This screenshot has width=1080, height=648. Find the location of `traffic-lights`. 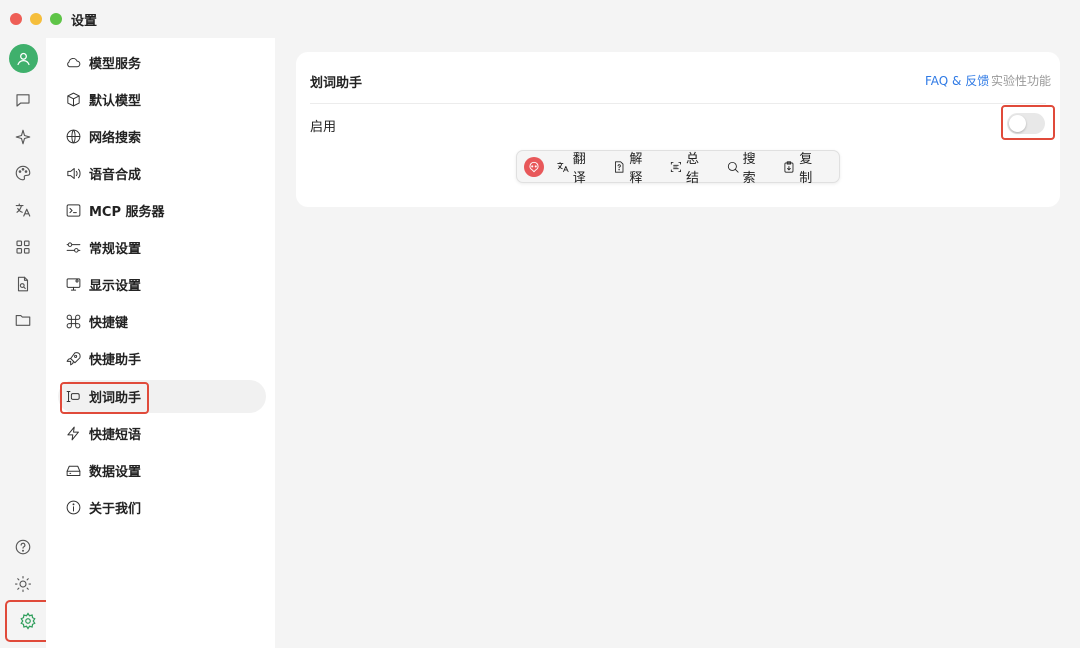

traffic-lights is located at coordinates (36, 19).